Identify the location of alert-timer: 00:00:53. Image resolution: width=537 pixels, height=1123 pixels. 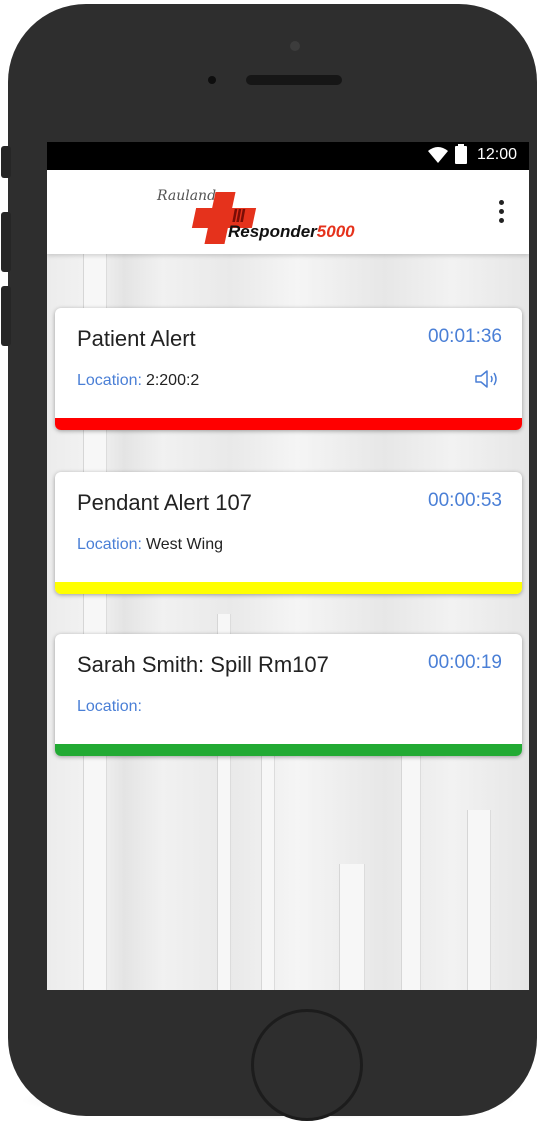
(465, 500).